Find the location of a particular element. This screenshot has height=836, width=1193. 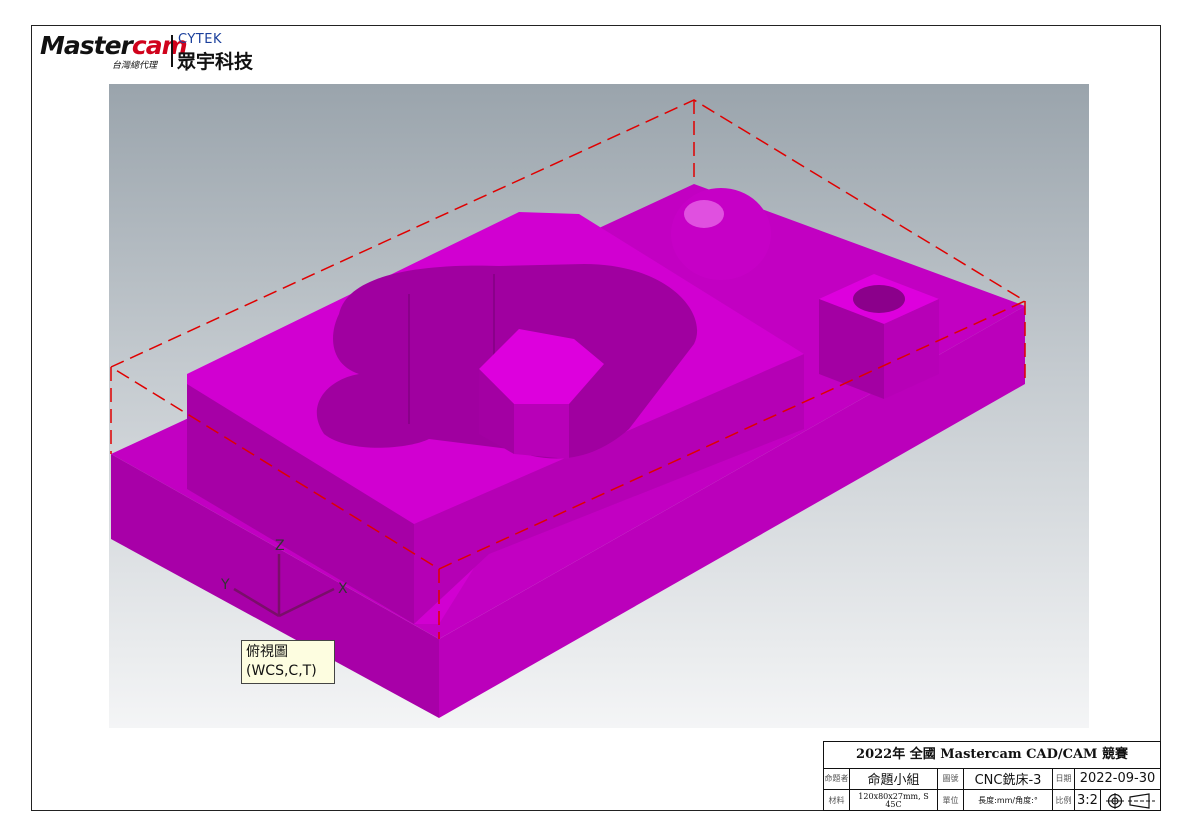

competition-title: 2022年 全國 Mastercam CAD/CAM 競賽 is located at coordinates (992, 755).